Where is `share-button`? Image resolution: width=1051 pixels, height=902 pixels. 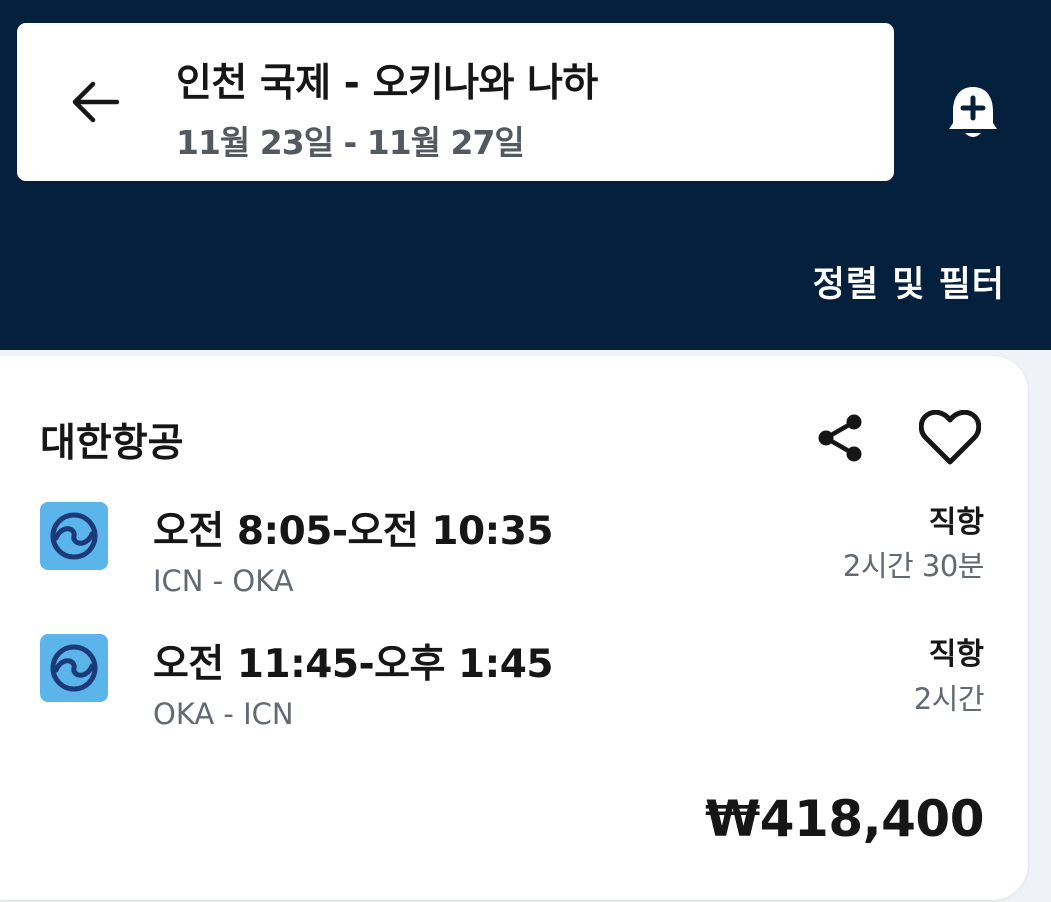 share-button is located at coordinates (840, 438).